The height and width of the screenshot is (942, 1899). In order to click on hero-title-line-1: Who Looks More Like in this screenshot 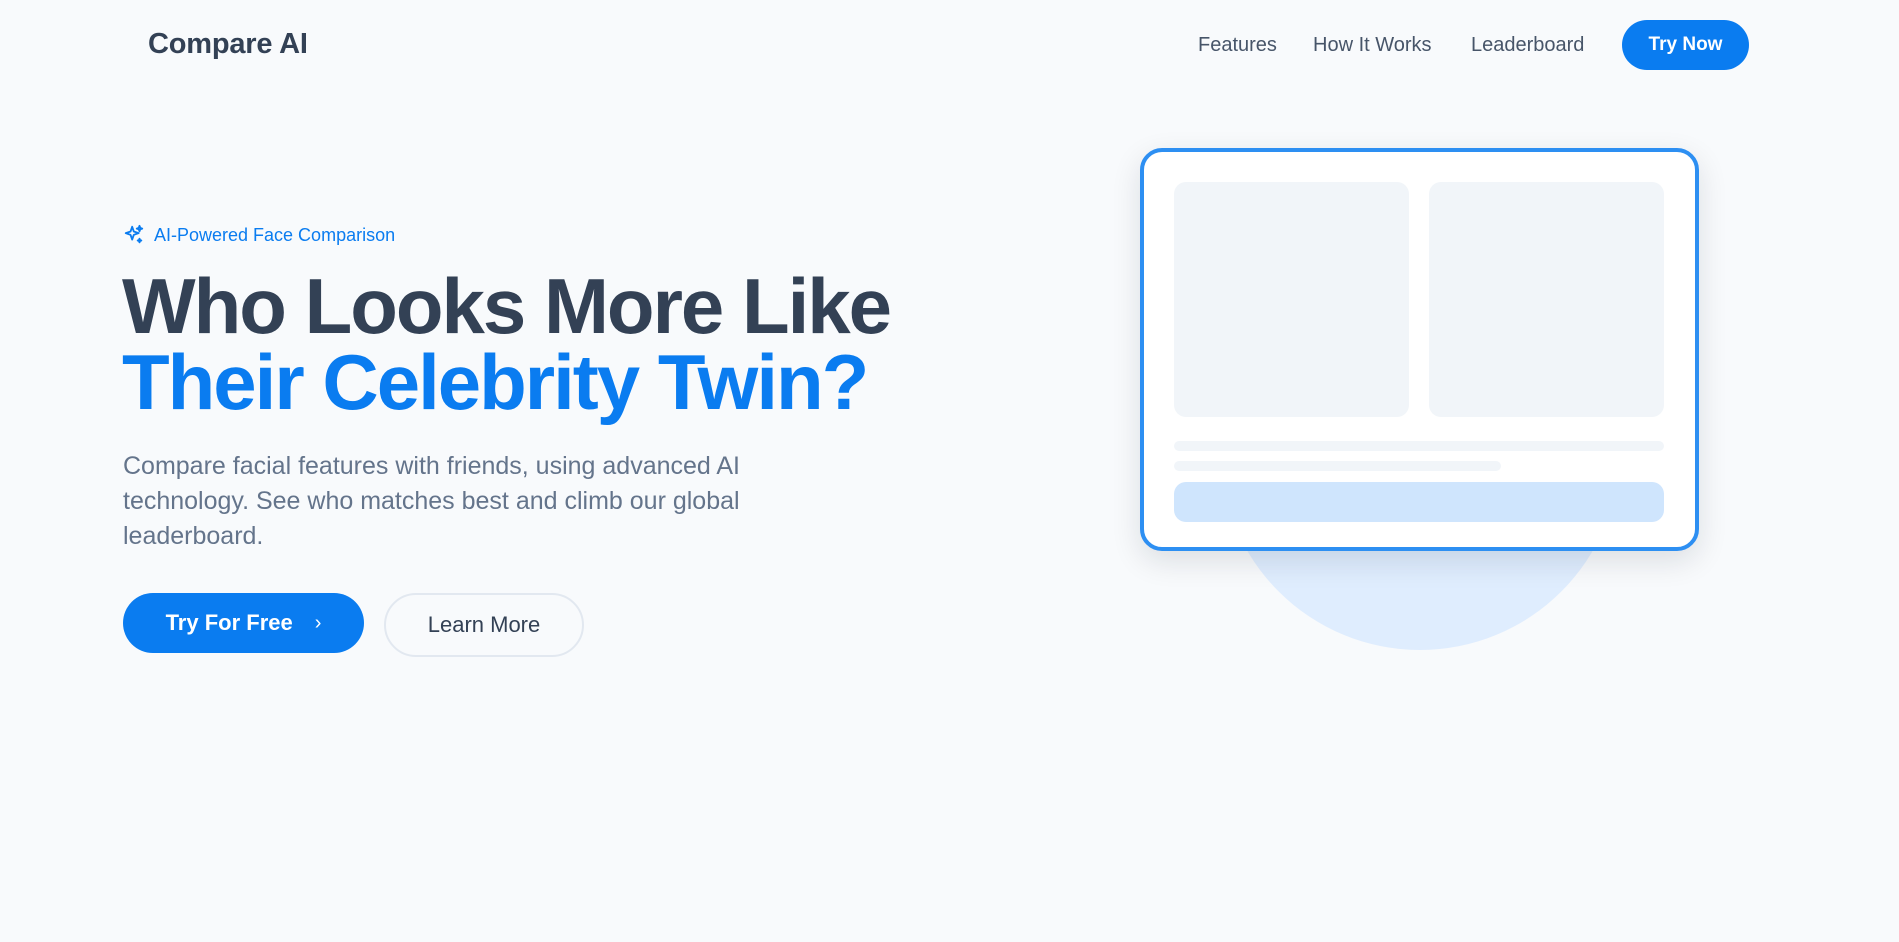, I will do `click(507, 306)`.